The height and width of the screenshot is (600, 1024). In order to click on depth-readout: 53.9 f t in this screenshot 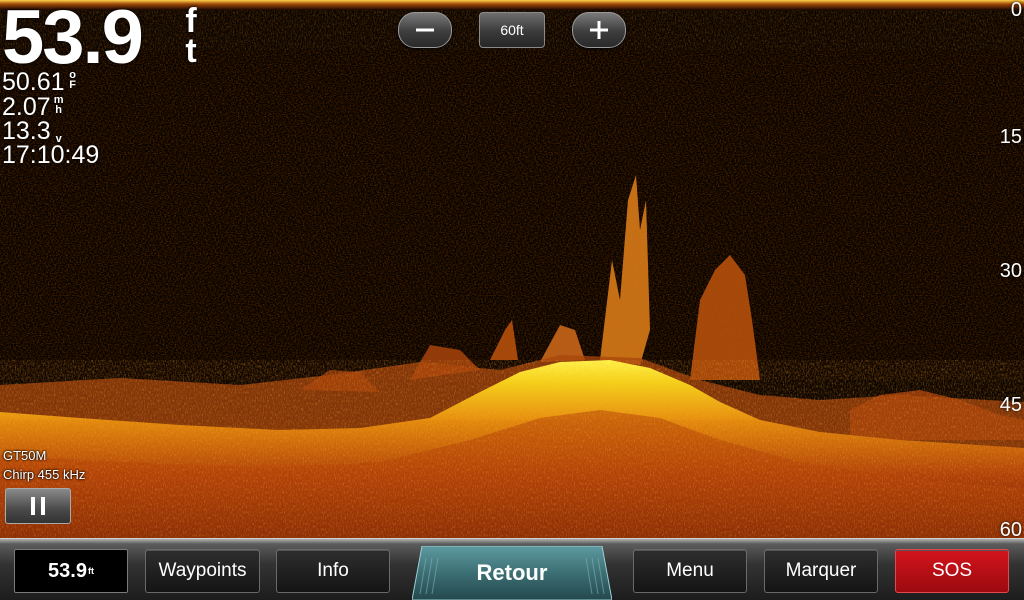, I will do `click(99, 38)`.